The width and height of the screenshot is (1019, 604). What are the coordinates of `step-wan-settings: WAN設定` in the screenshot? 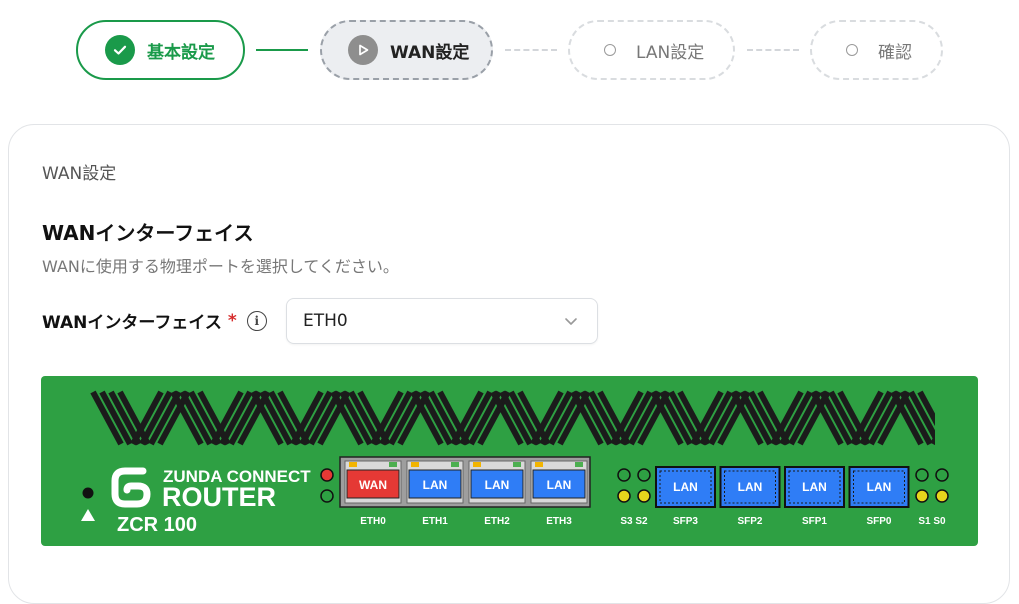 It's located at (406, 50).